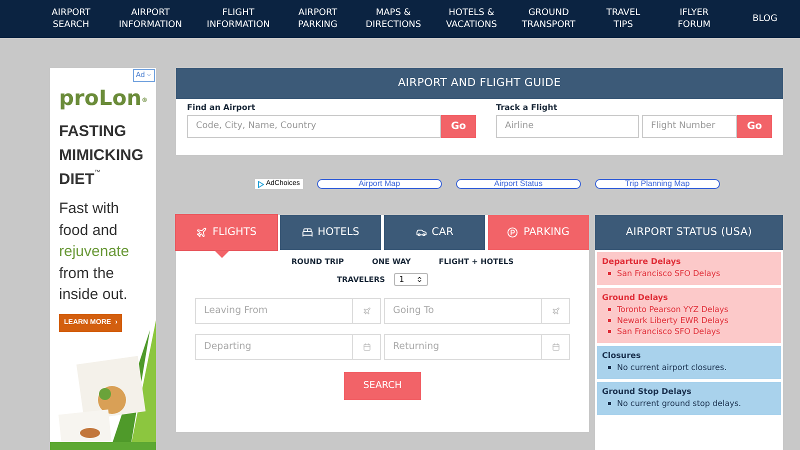 The image size is (800, 450). I want to click on nav-link: FLIGHT INFORMATION, so click(238, 19).